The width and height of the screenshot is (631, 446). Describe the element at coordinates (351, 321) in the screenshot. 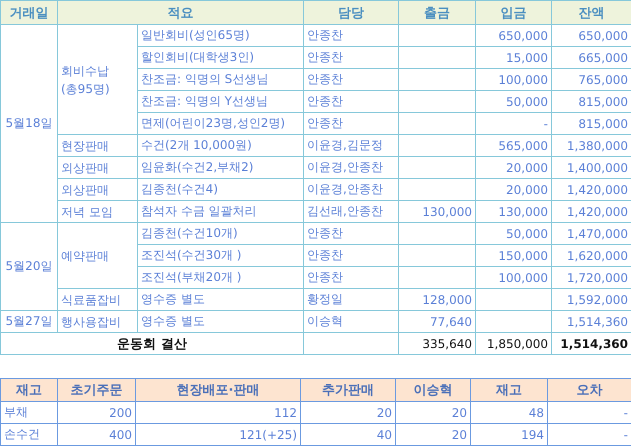

I see `person-cell: 이승혁` at that location.